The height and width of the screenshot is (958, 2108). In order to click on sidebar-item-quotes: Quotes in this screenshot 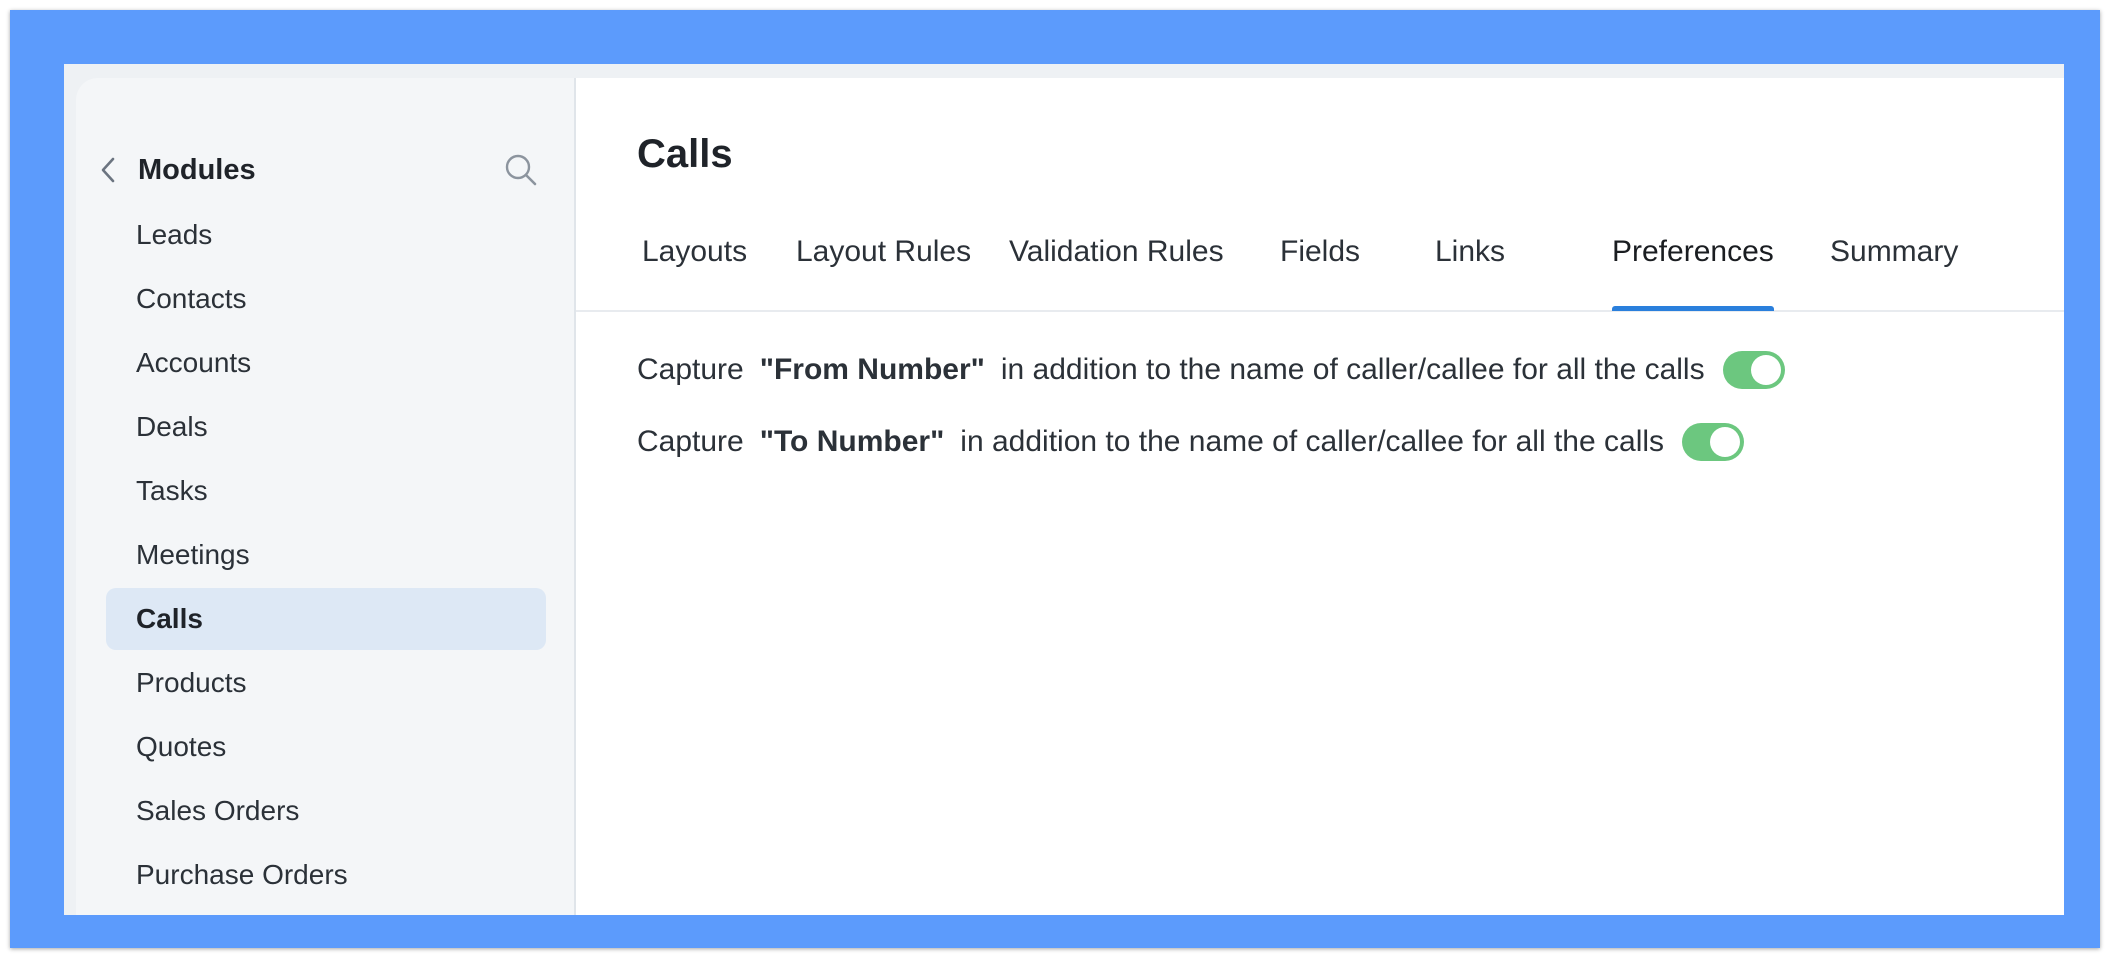, I will do `click(326, 747)`.